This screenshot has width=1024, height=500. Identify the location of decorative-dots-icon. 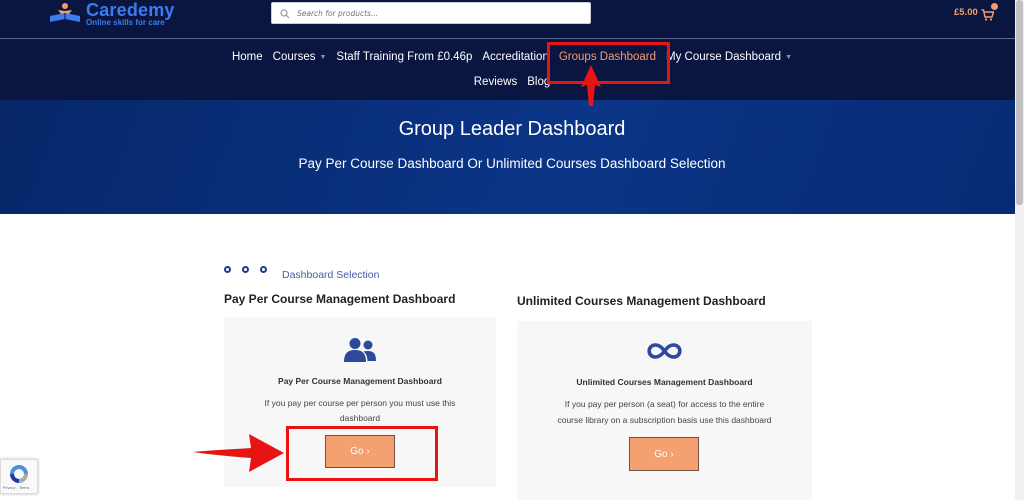
(251, 269).